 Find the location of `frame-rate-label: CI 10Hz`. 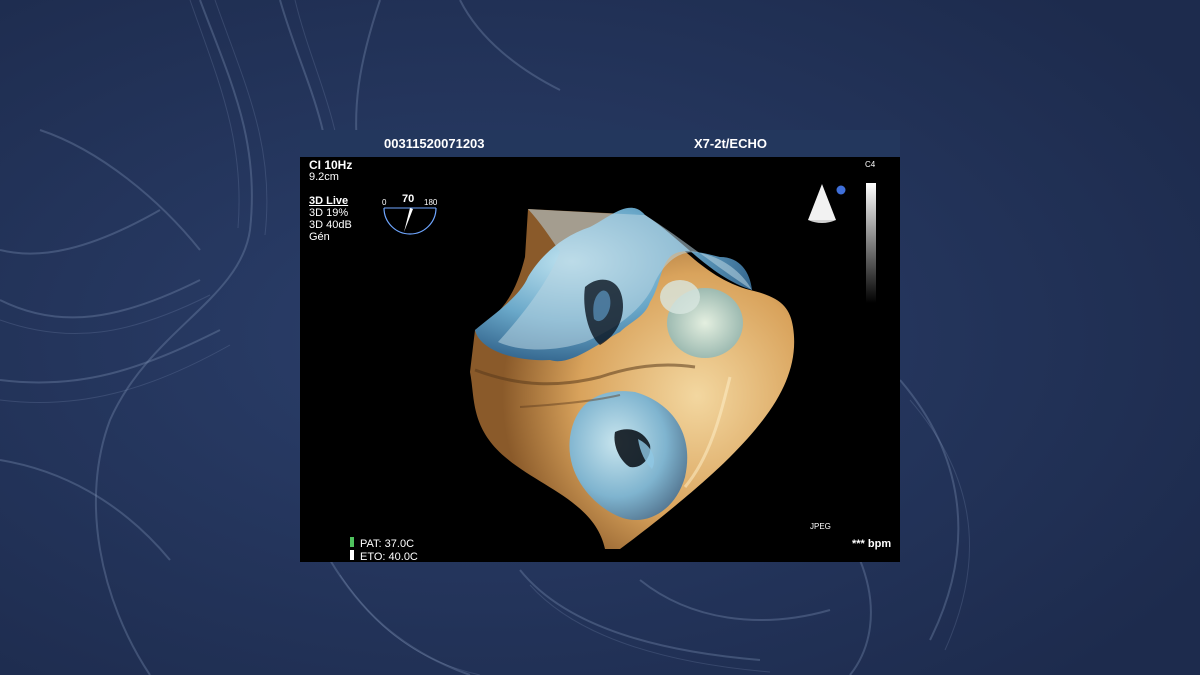

frame-rate-label: CI 10Hz is located at coordinates (331, 165).